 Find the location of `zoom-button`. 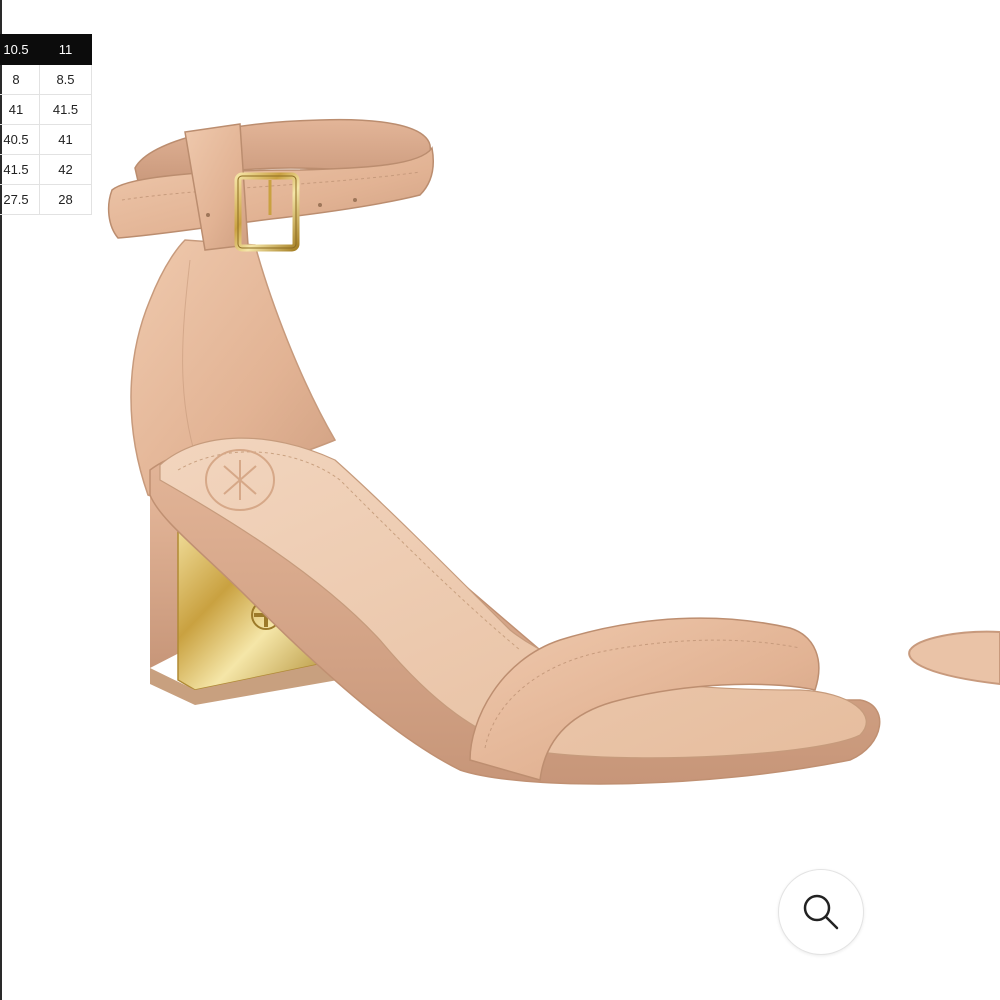

zoom-button is located at coordinates (821, 912).